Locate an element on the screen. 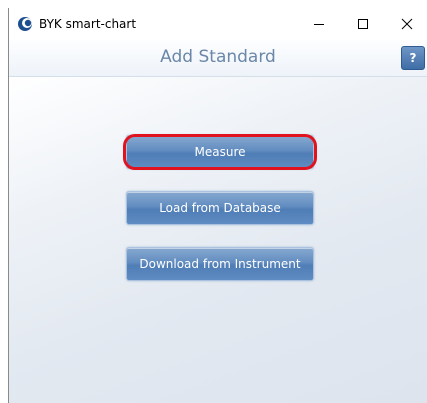  maximize-icon is located at coordinates (363, 24).